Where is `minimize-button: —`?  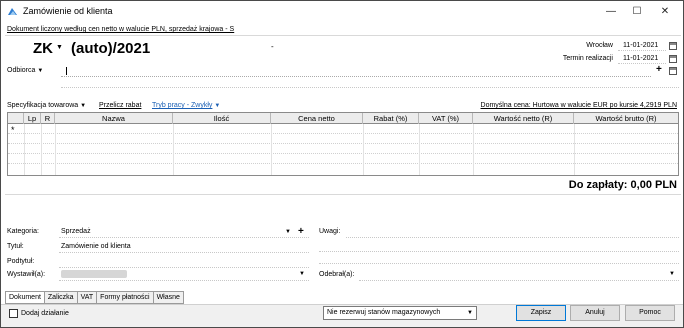
minimize-button: — is located at coordinates (611, 11).